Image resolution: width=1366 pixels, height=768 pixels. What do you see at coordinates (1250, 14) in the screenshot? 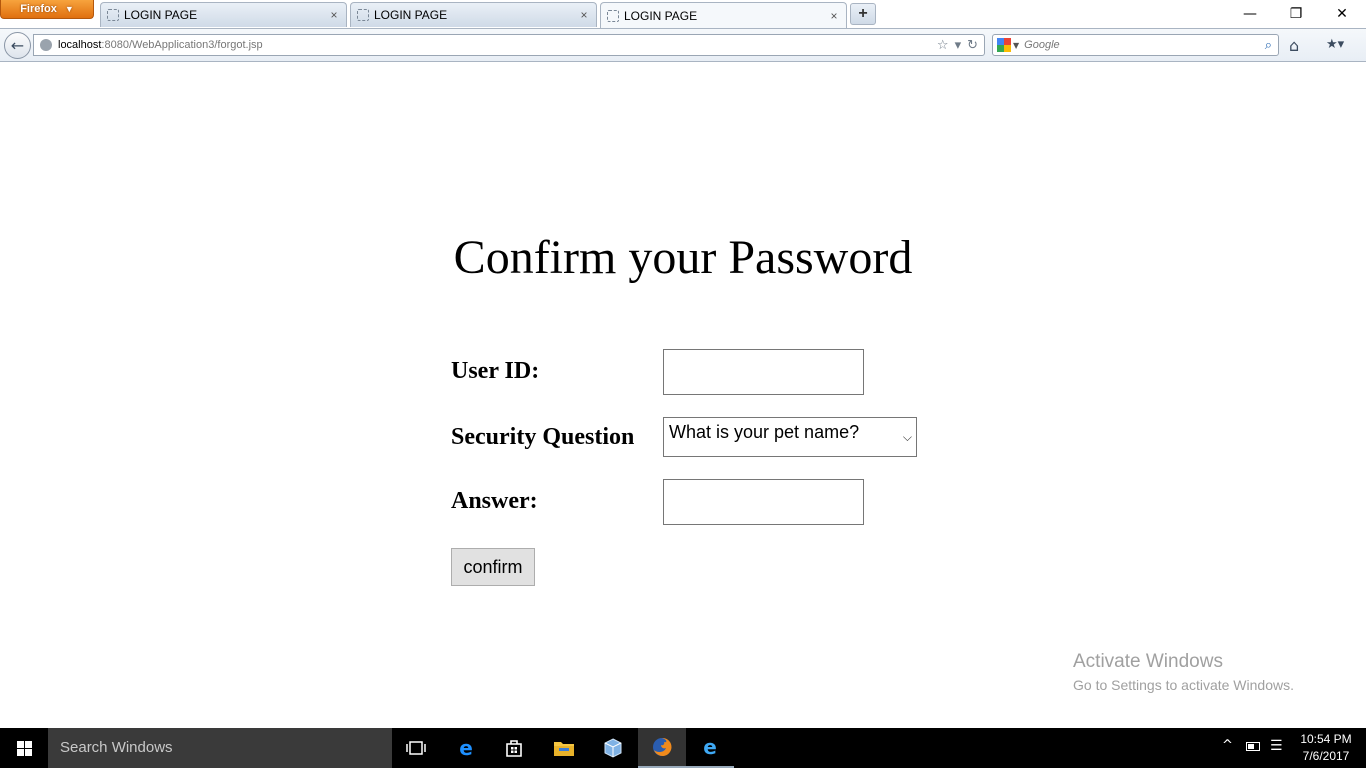
I see `minimize-icon: —` at bounding box center [1250, 14].